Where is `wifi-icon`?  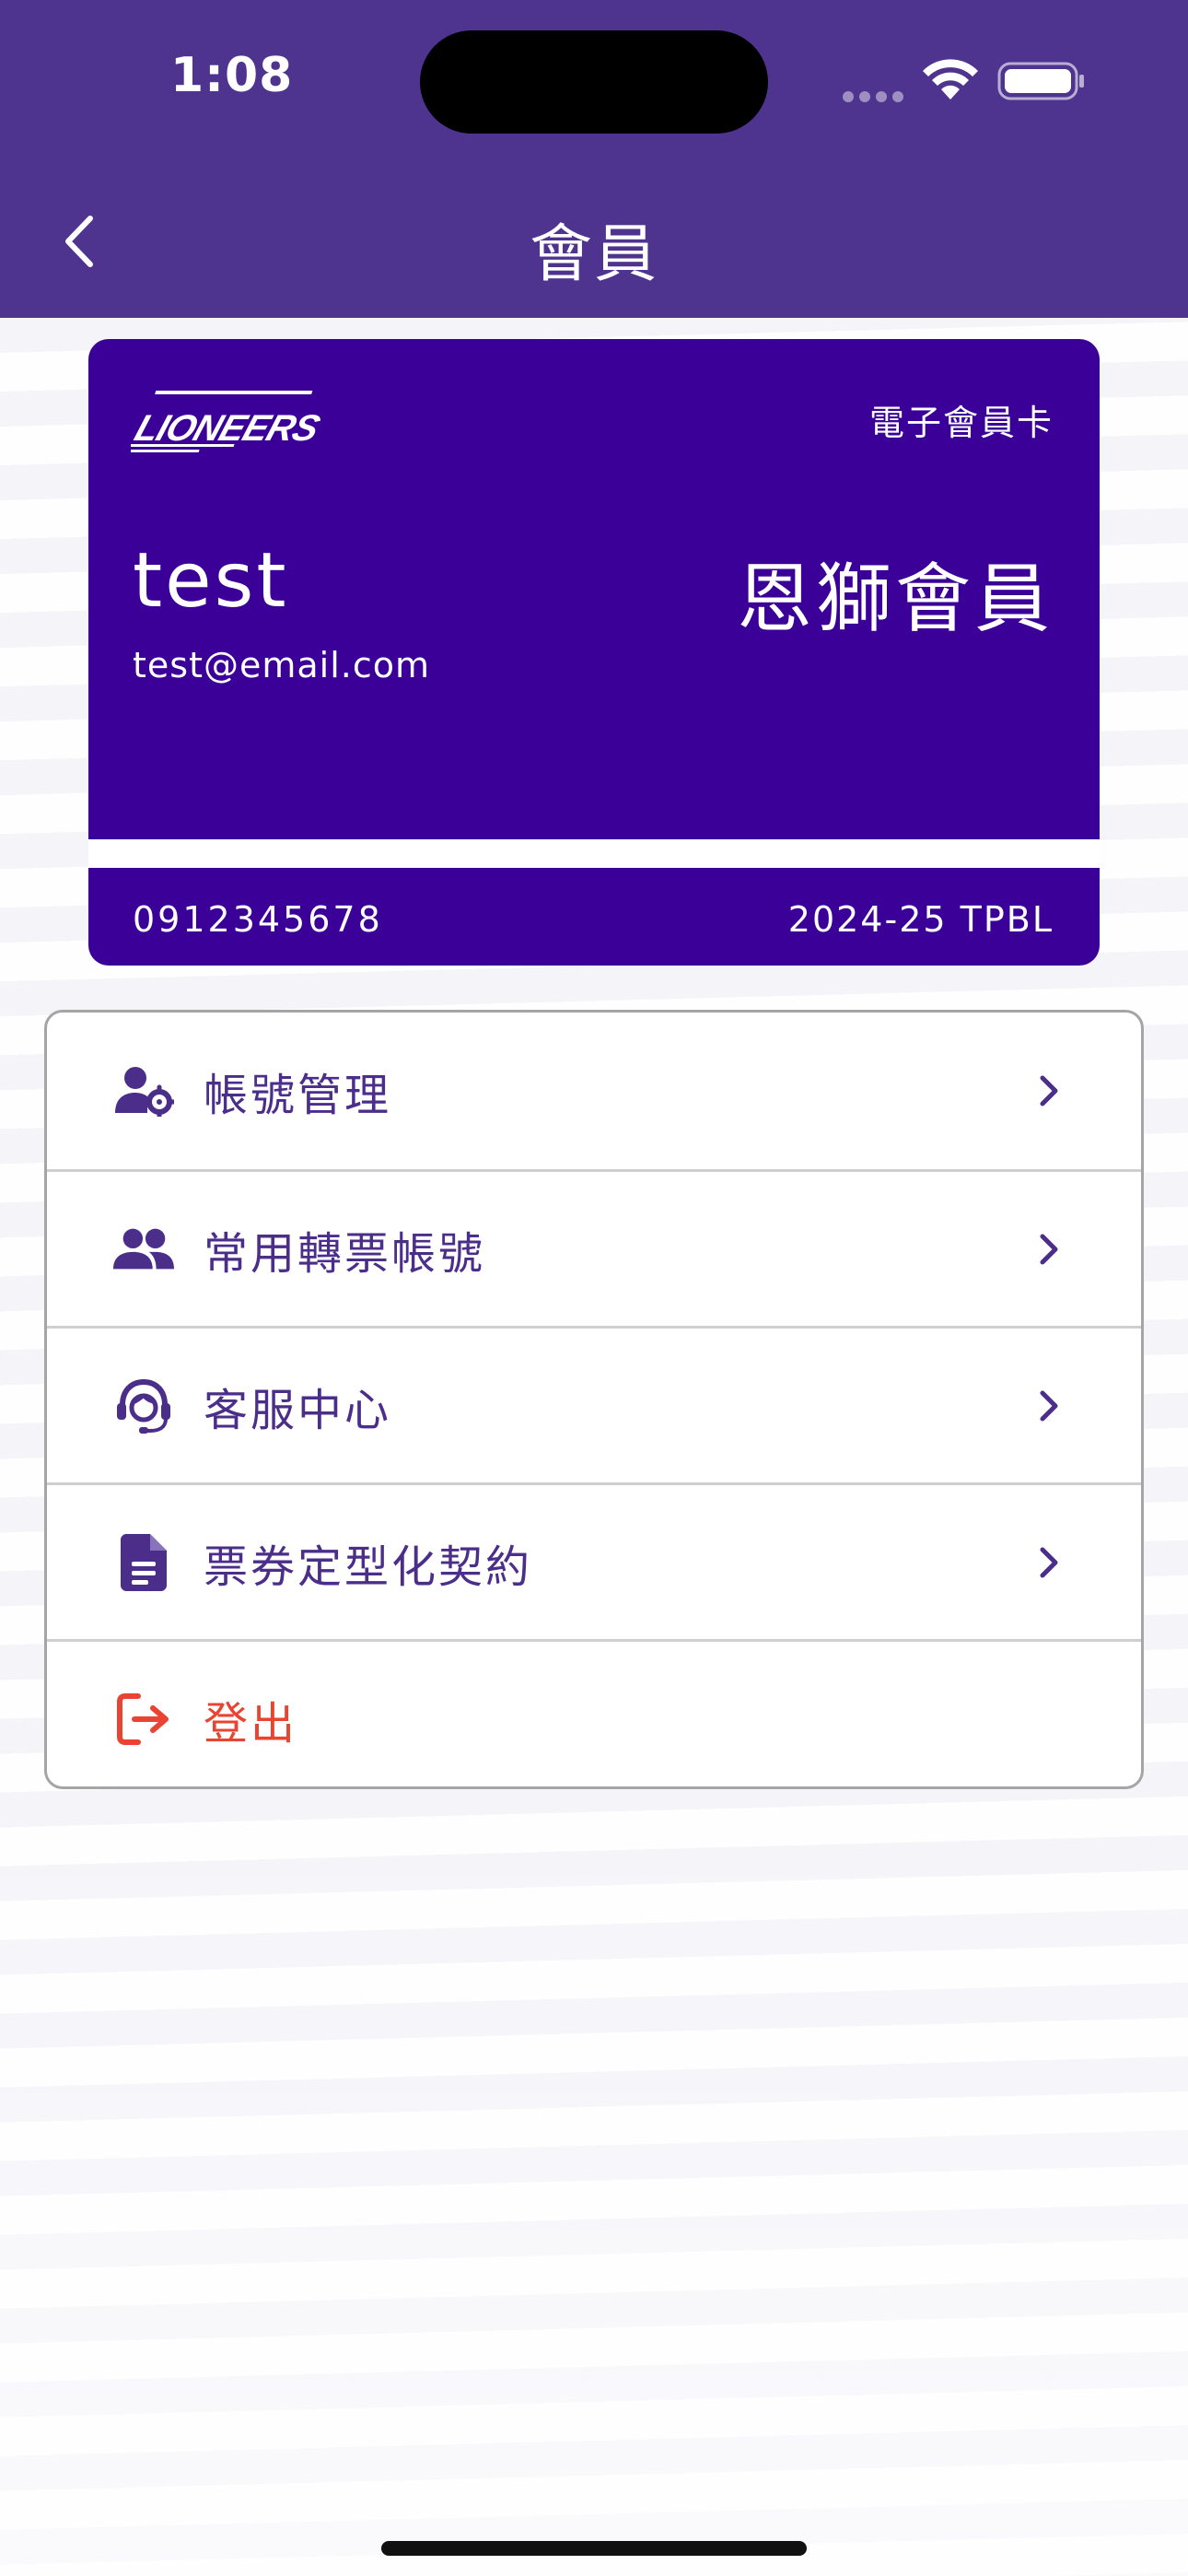
wifi-icon is located at coordinates (951, 79).